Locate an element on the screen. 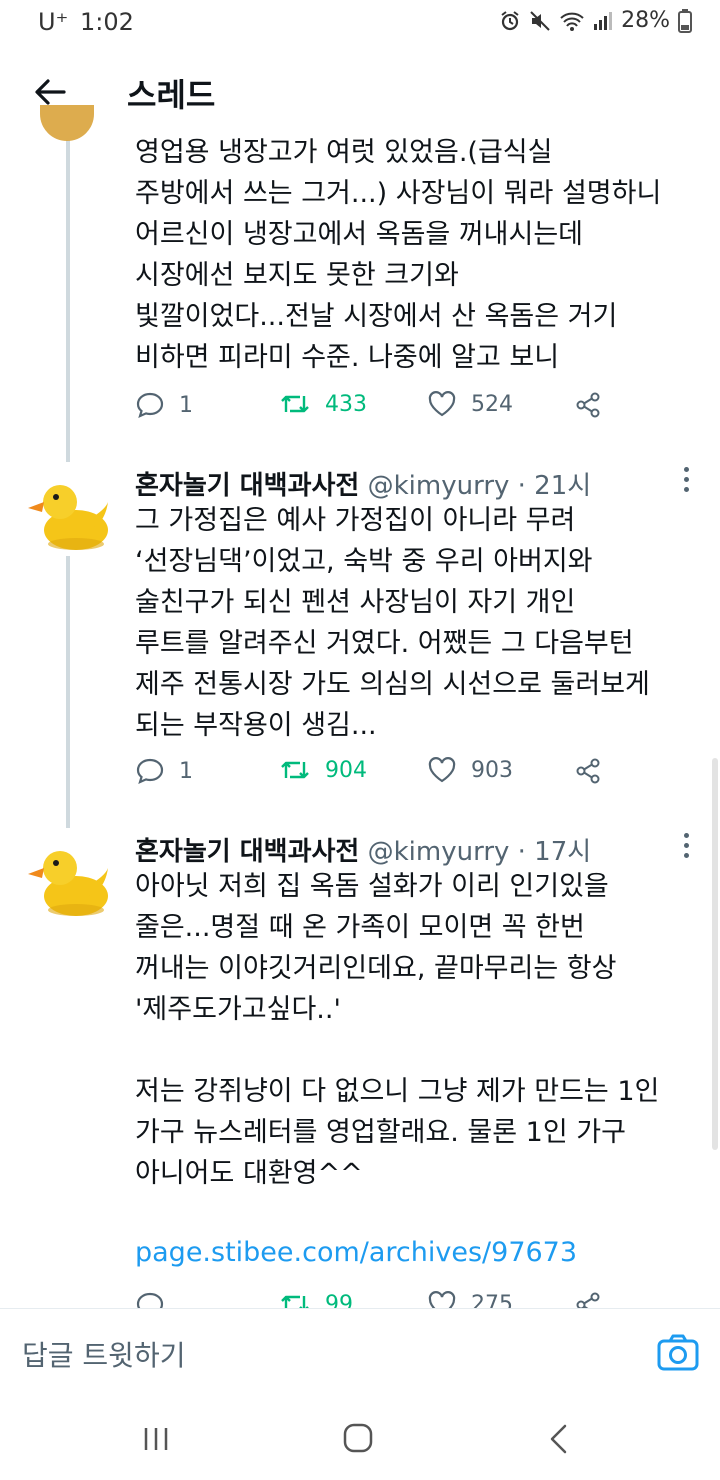  home-icon is located at coordinates (358, 1439).